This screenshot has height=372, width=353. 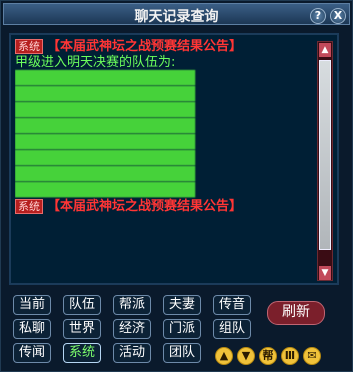 What do you see at coordinates (325, 155) in the screenshot?
I see `scroll-thumb` at bounding box center [325, 155].